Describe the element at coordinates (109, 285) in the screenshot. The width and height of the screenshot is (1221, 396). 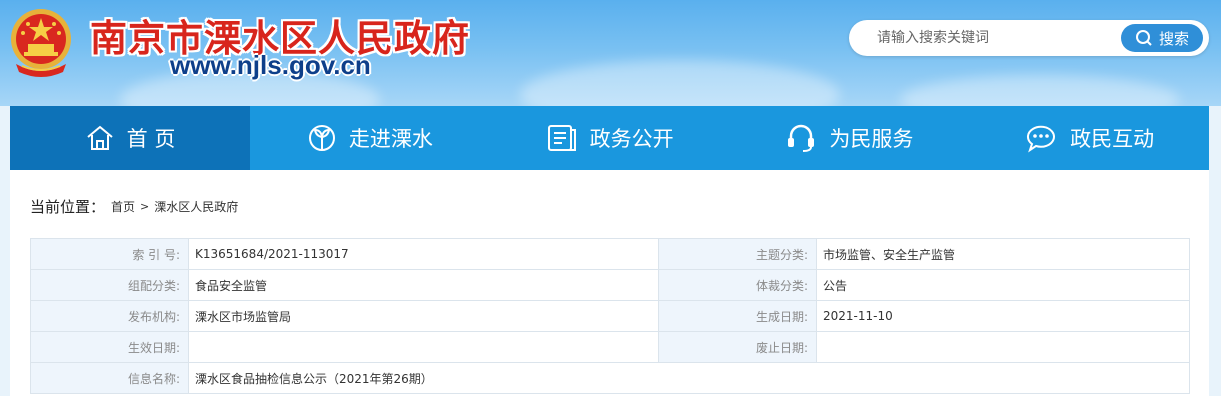
I see `field-label: 组配分类:` at that location.